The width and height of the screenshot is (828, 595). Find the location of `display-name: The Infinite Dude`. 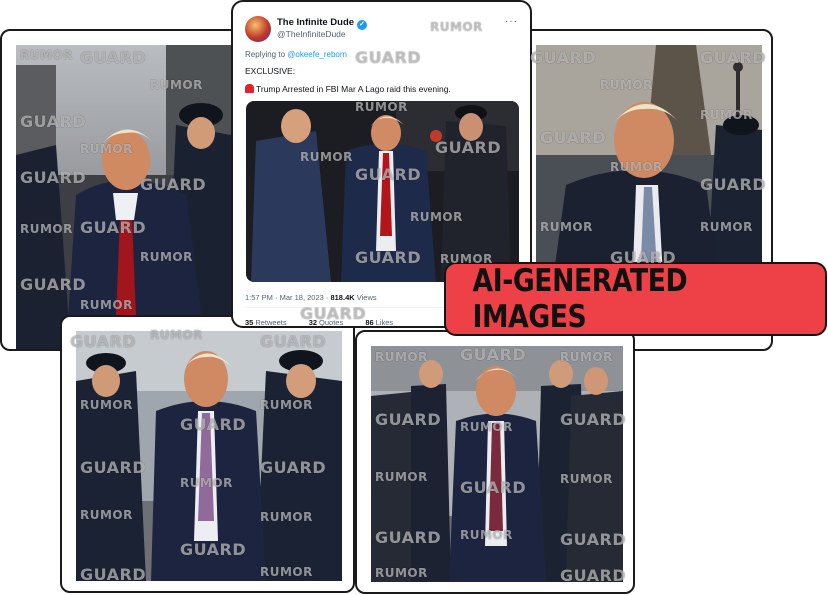

display-name: The Infinite Dude is located at coordinates (315, 22).